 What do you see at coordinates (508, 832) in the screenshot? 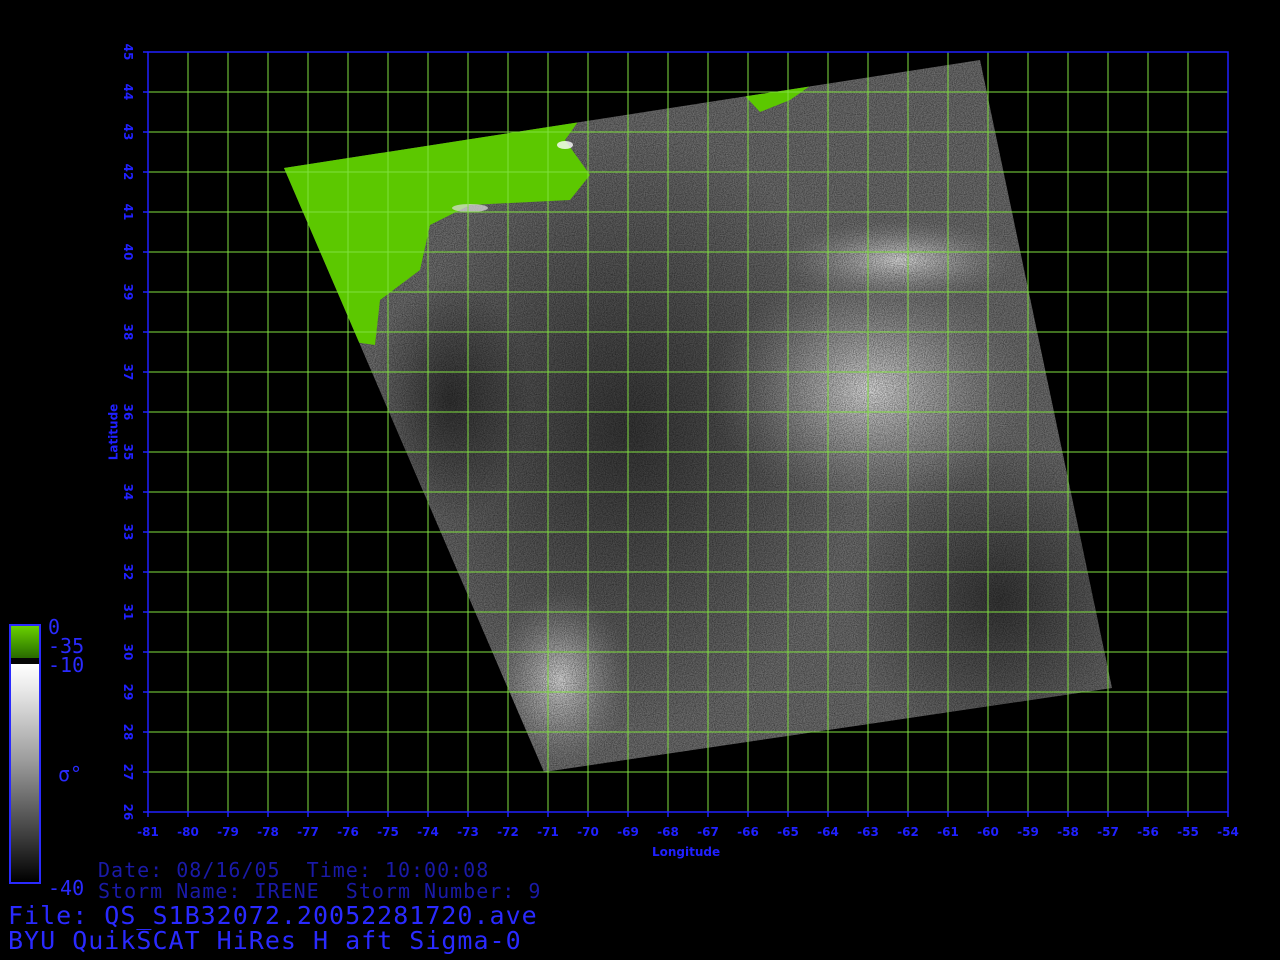
I see `longitude-tick-label: -72` at bounding box center [508, 832].